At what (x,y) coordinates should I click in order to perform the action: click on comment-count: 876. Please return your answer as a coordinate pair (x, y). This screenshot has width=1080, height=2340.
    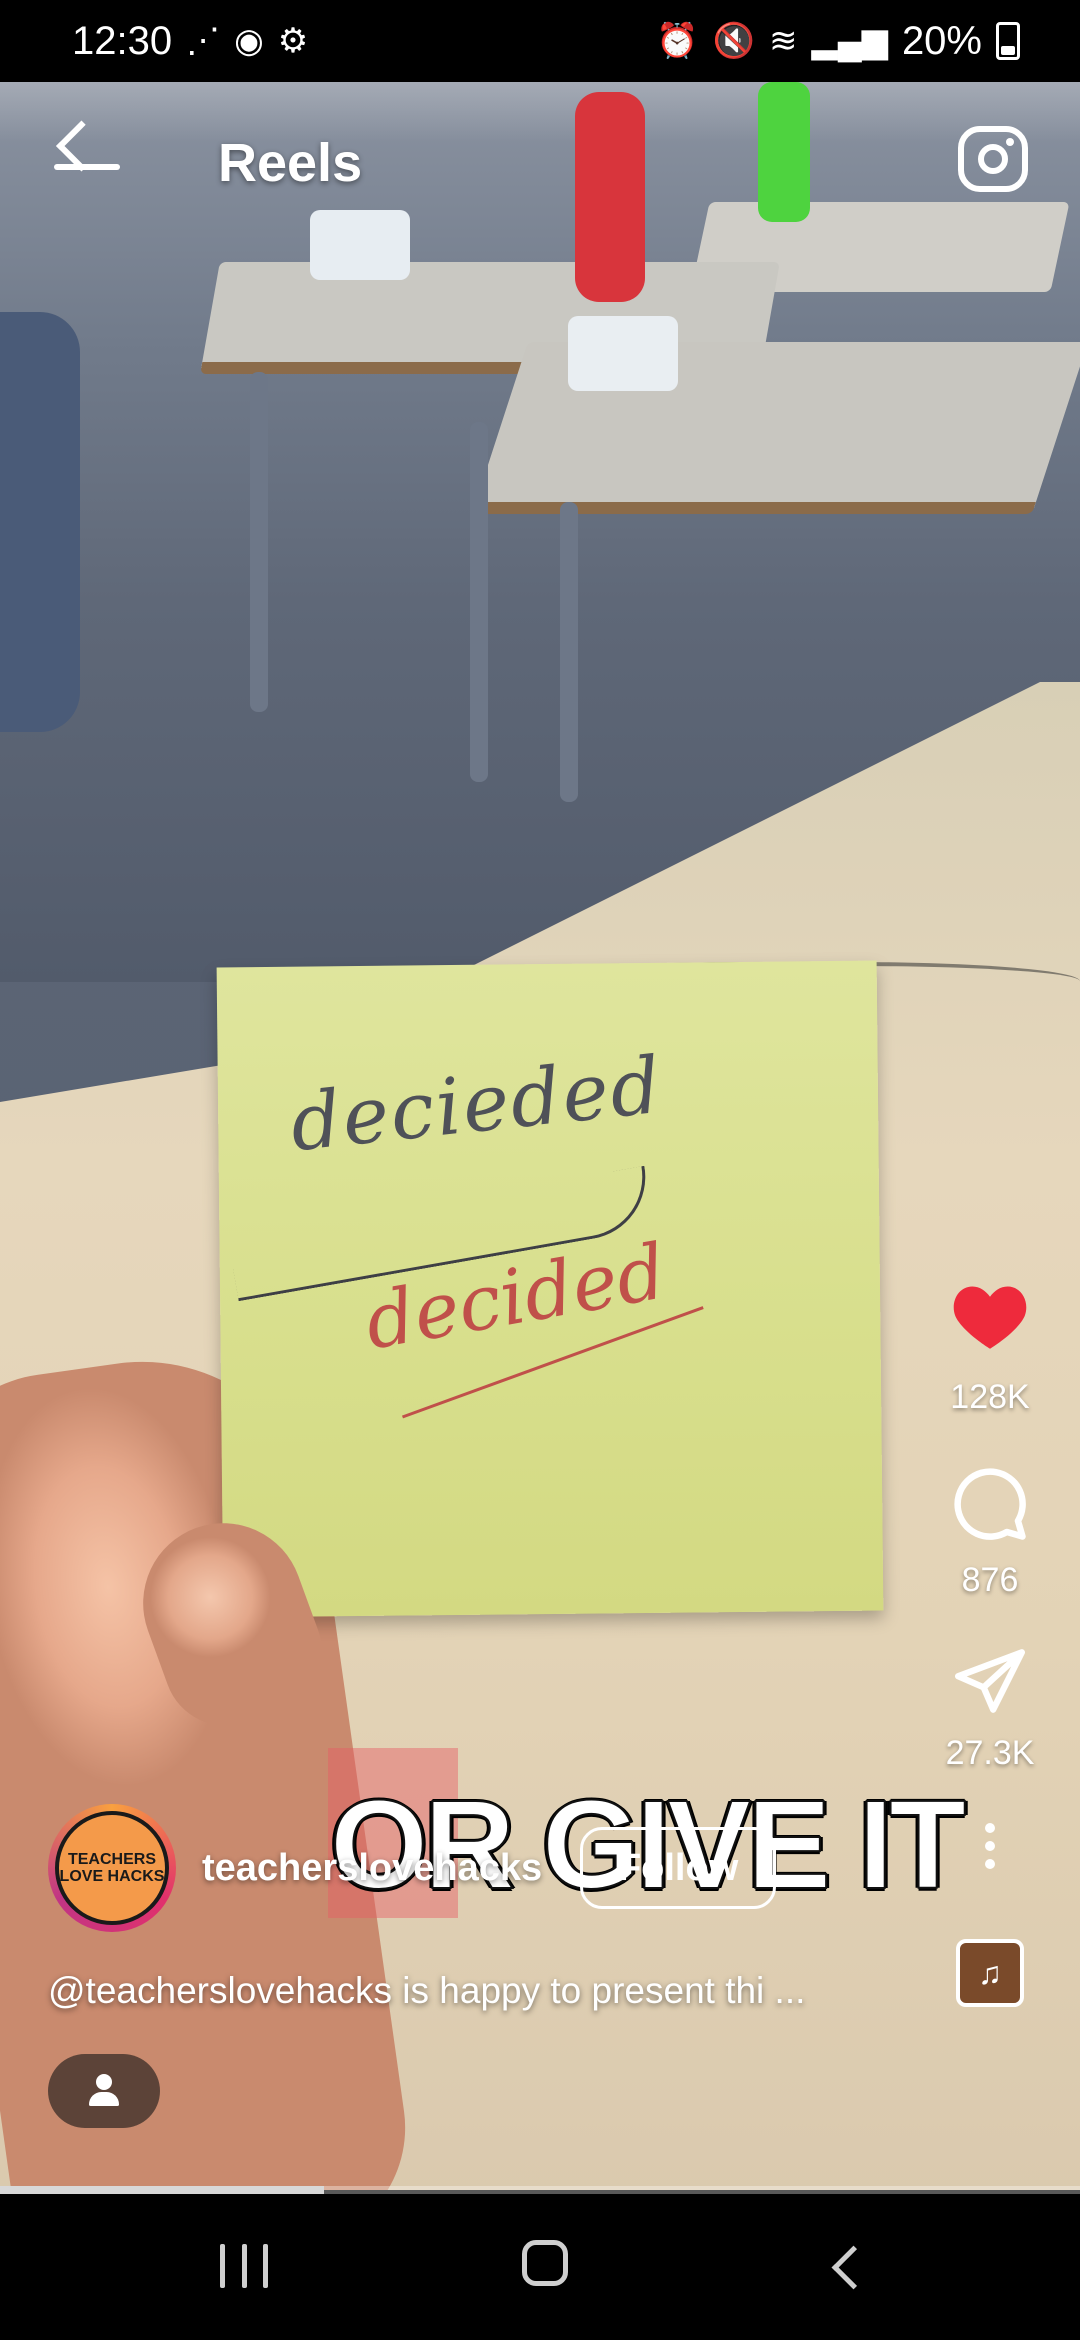
    Looking at the image, I should click on (990, 1580).